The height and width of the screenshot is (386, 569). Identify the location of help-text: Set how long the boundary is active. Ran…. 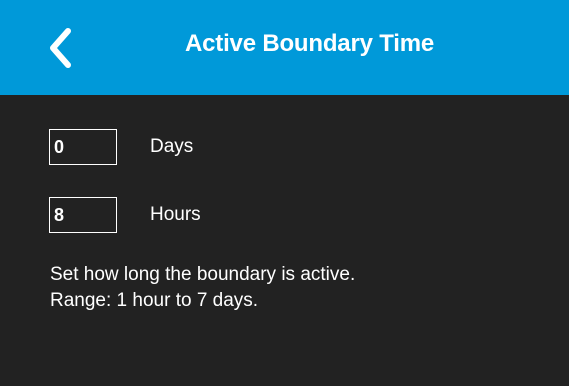
(202, 288).